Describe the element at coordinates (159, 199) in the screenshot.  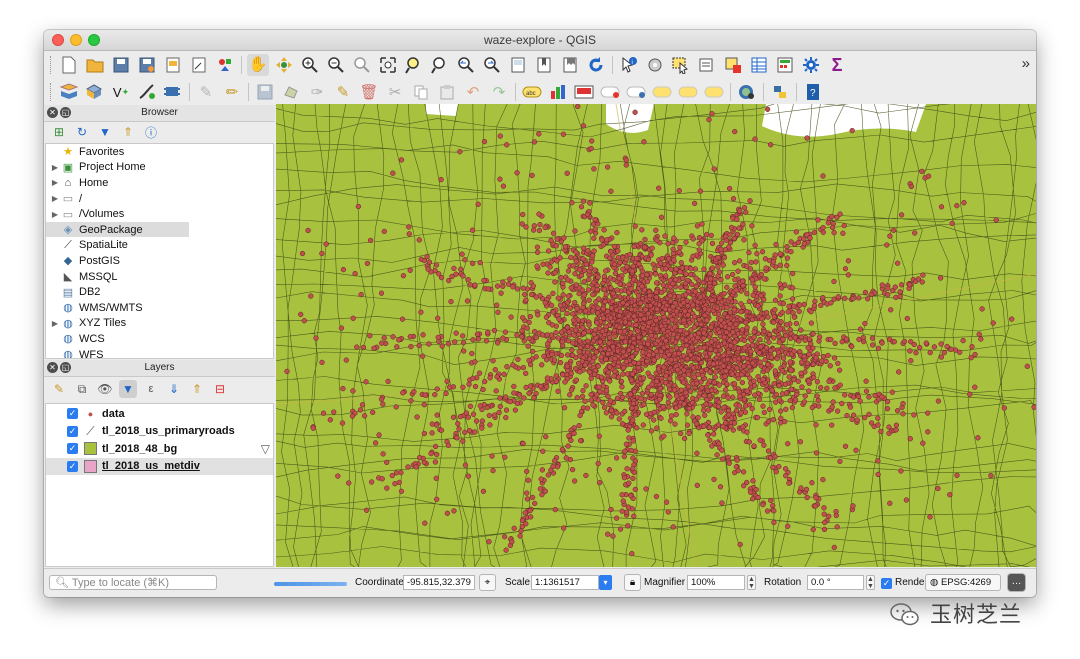
I see `browser-item: ▶ ▭ /` at that location.